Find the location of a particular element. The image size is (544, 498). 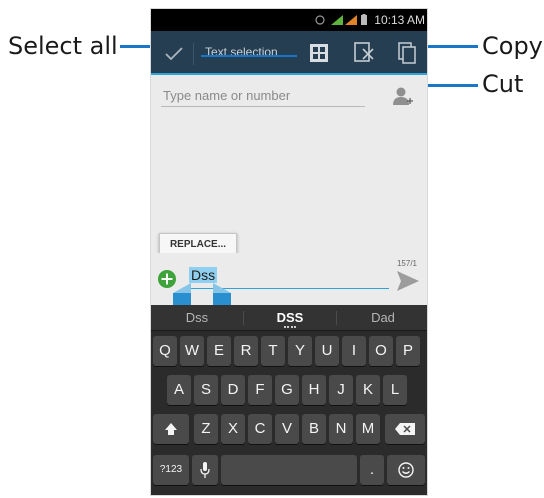

char-counter: 157/1 is located at coordinates (406, 263).